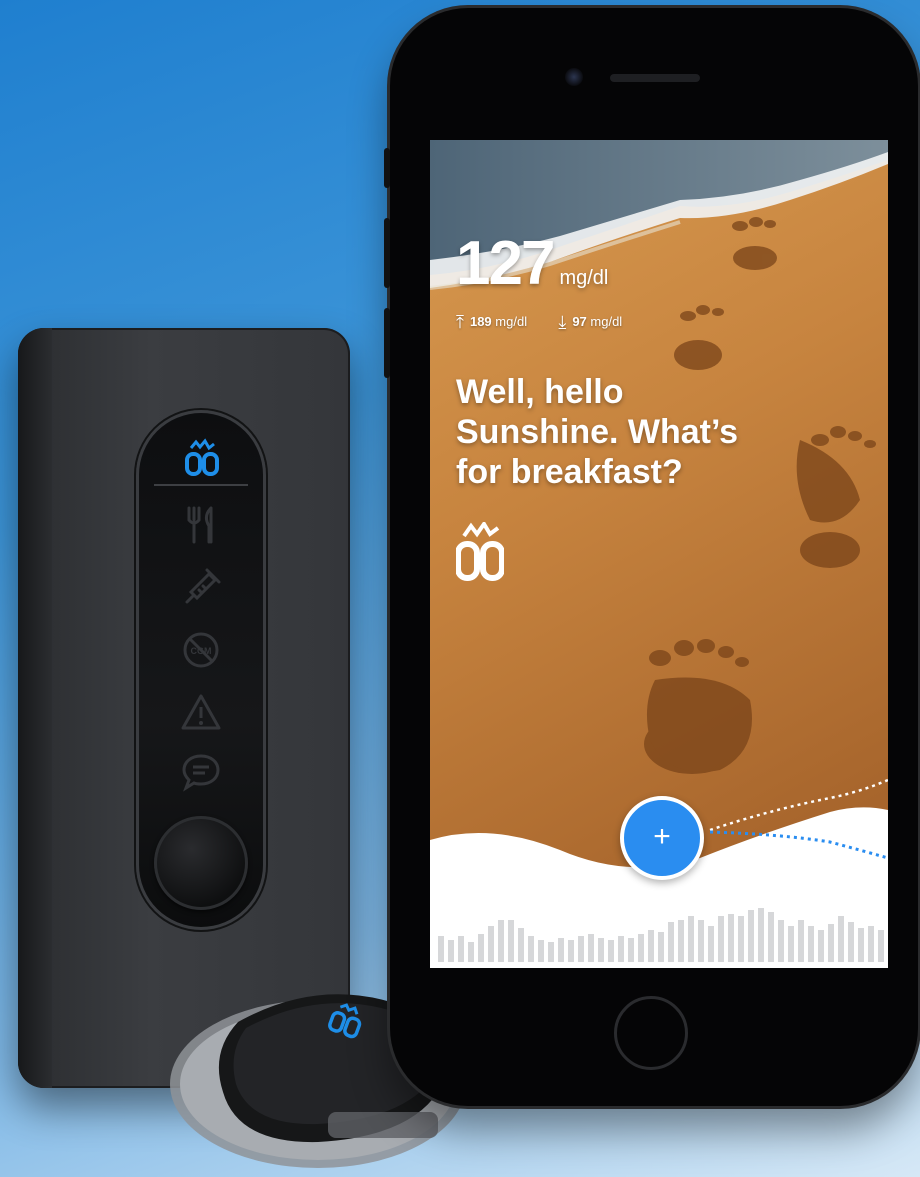 This screenshot has width=920, height=1177. Describe the element at coordinates (662, 838) in the screenshot. I see `add-entry-button: +` at that location.